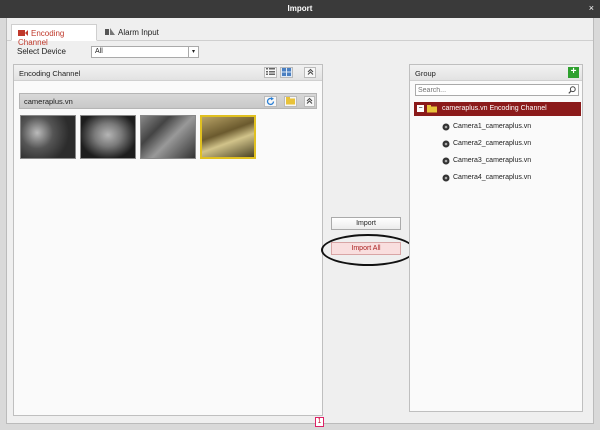 This screenshot has width=600, height=430. I want to click on camera-thumbnail-selected, so click(228, 137).